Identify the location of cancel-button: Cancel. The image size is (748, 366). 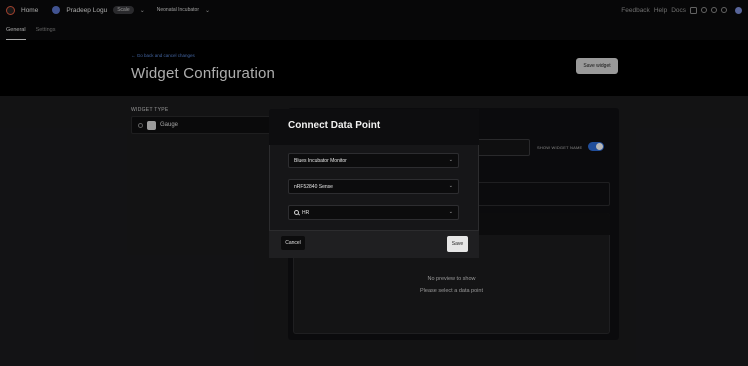
(293, 243).